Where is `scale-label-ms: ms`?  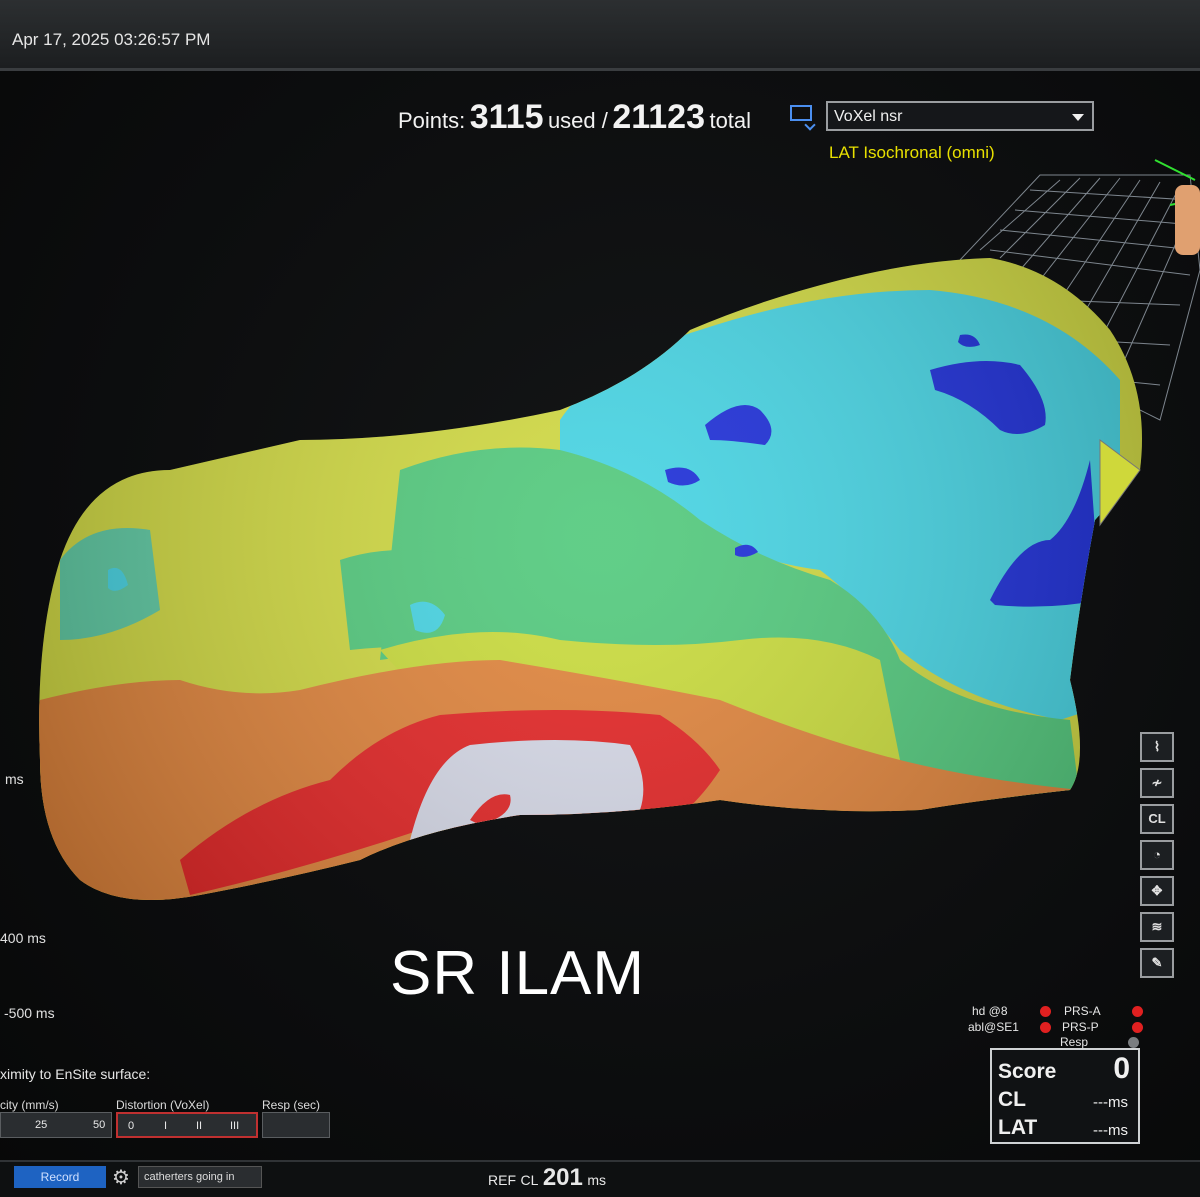 scale-label-ms: ms is located at coordinates (14, 779).